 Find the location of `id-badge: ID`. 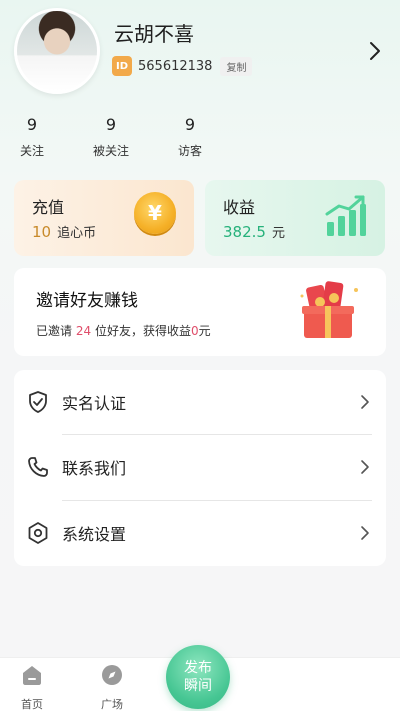

id-badge: ID is located at coordinates (122, 66).